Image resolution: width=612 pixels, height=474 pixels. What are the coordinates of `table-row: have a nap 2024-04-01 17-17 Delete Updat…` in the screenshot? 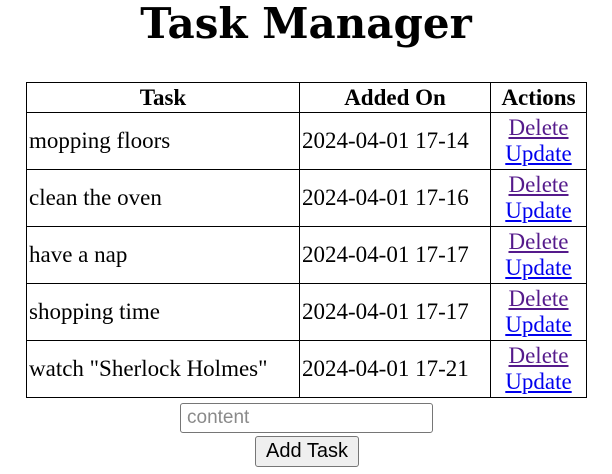 It's located at (306, 255).